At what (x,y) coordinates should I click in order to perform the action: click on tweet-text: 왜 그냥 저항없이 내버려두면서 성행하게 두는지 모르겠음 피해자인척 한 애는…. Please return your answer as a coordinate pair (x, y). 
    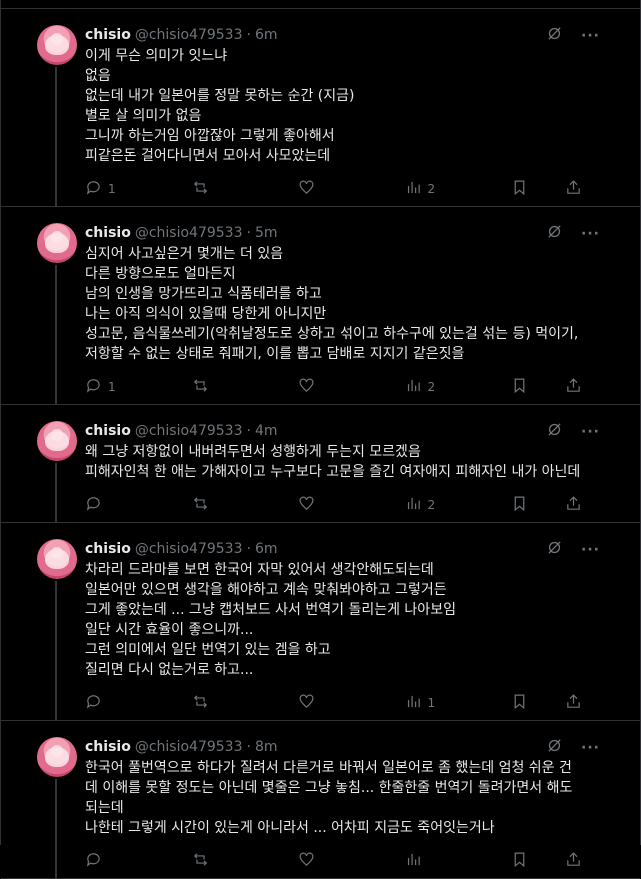
    Looking at the image, I should click on (354, 462).